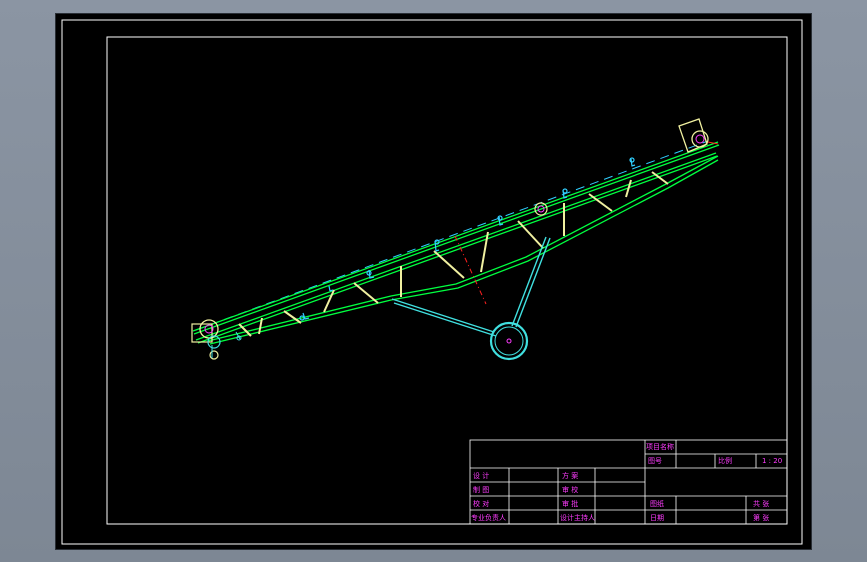 Image resolution: width=867 pixels, height=562 pixels. What do you see at coordinates (488, 517) in the screenshot?
I see `major-leader-label: 专业负责人` at bounding box center [488, 517].